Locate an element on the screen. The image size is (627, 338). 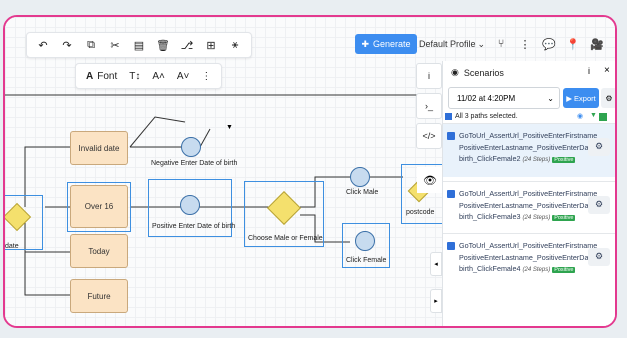
collapse-left-arrow: ◂ is located at coordinates (436, 264).